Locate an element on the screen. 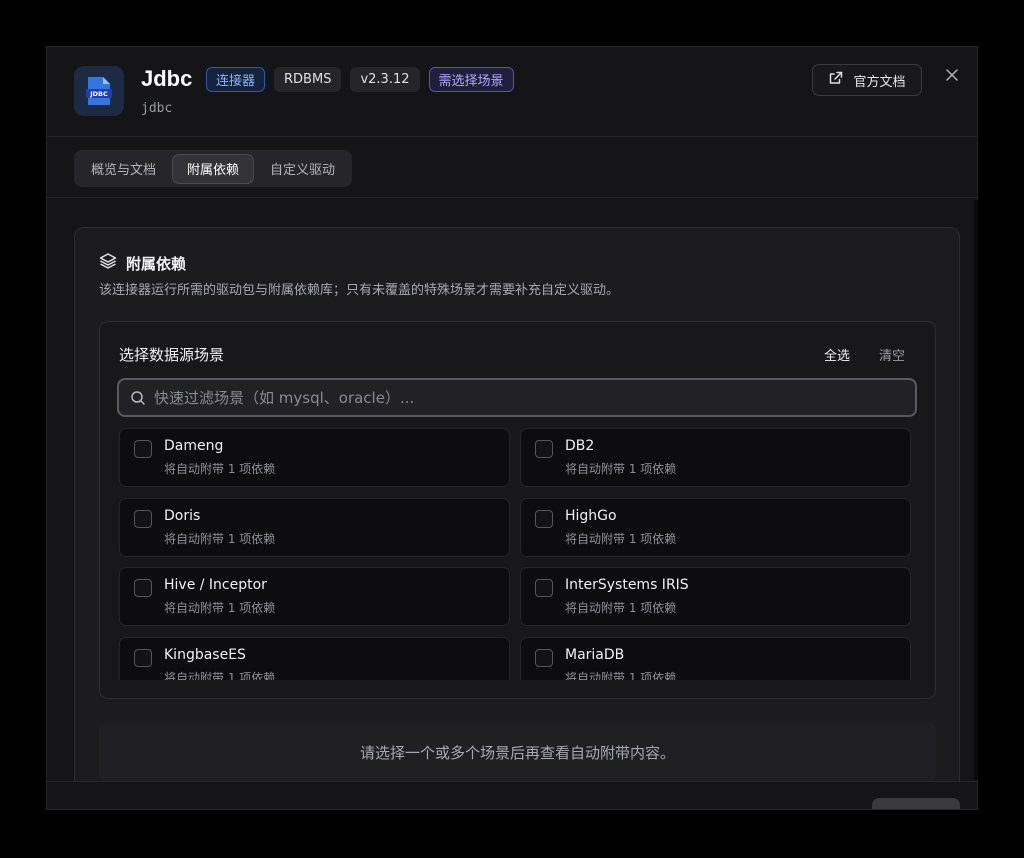 The width and height of the screenshot is (1024, 858). scenario-card: MariaDB 将自动附带 1 项依赖 is located at coordinates (715, 658).